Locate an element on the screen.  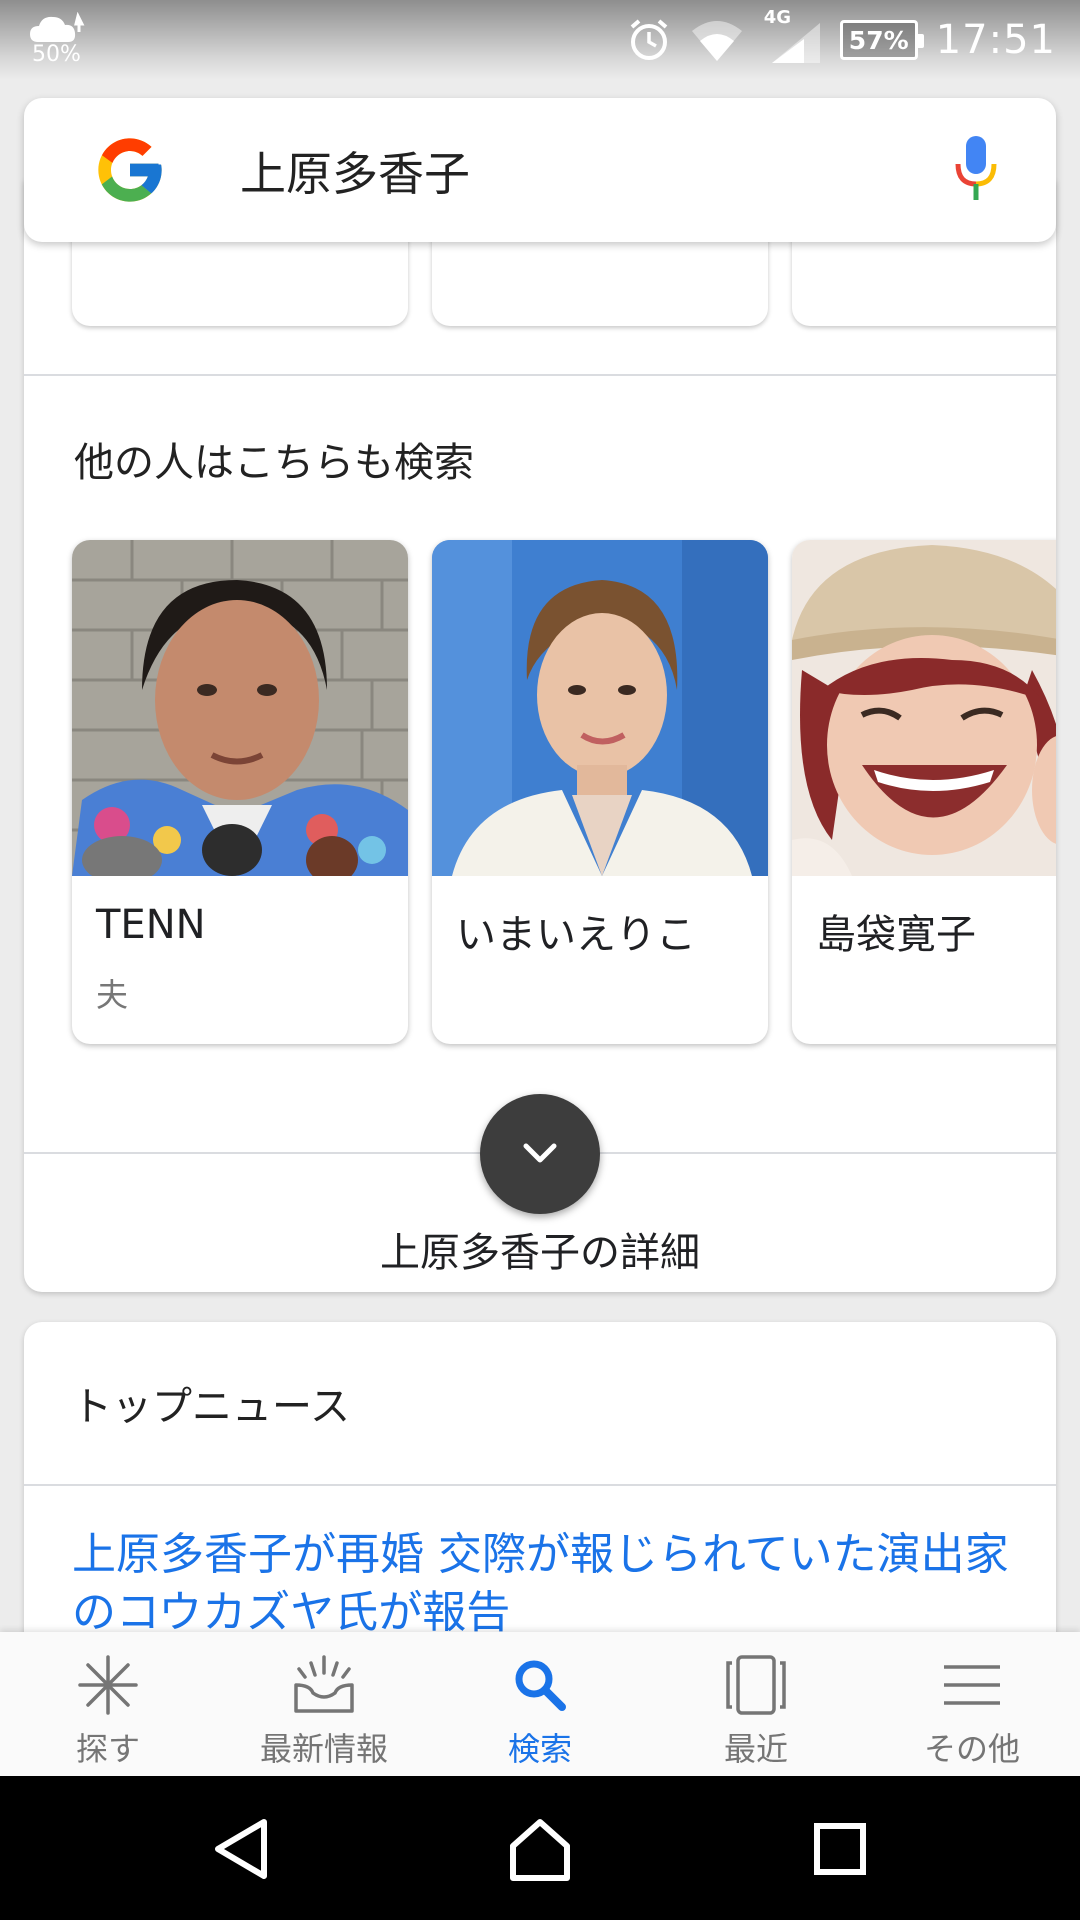
system-navigation-bar is located at coordinates (540, 1848).